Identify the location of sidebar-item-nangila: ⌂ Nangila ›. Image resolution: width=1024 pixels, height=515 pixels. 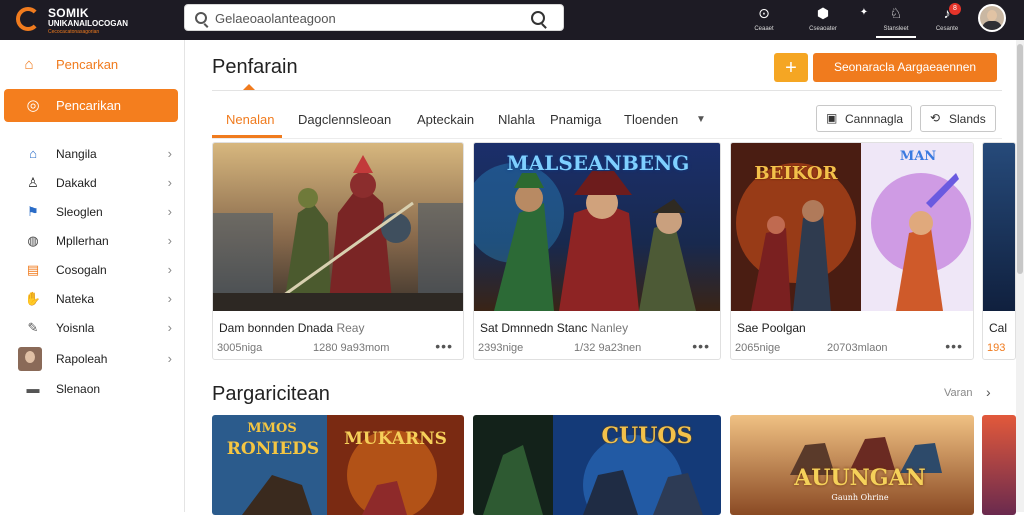
(102, 154).